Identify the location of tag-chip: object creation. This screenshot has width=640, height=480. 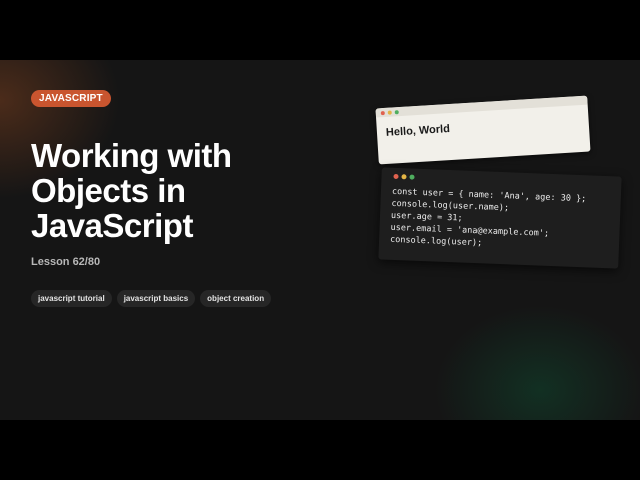
(236, 298).